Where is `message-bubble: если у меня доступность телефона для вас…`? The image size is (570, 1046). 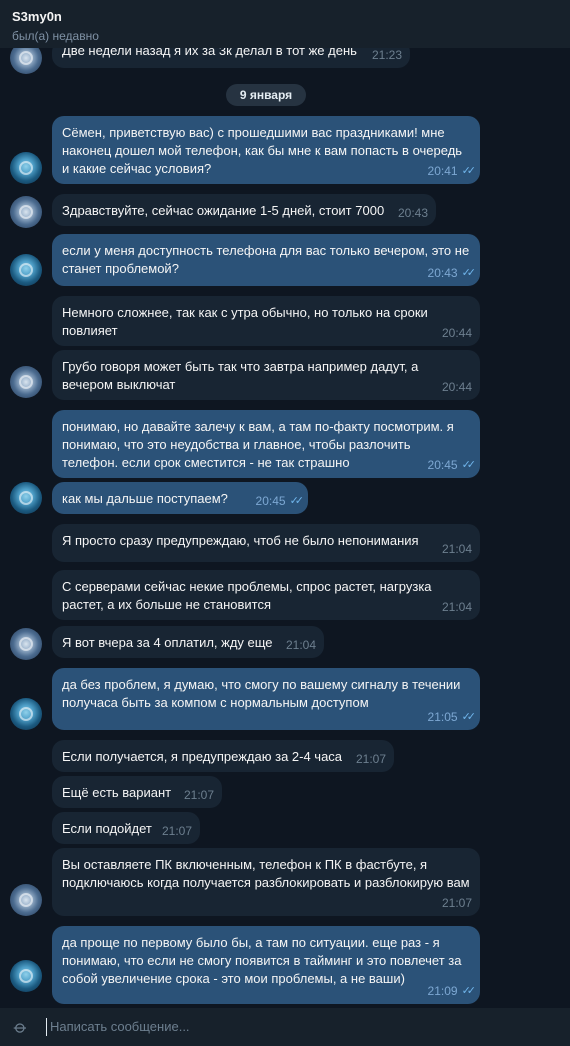
message-bubble: если у меня доступность телефона для вас… is located at coordinates (266, 260).